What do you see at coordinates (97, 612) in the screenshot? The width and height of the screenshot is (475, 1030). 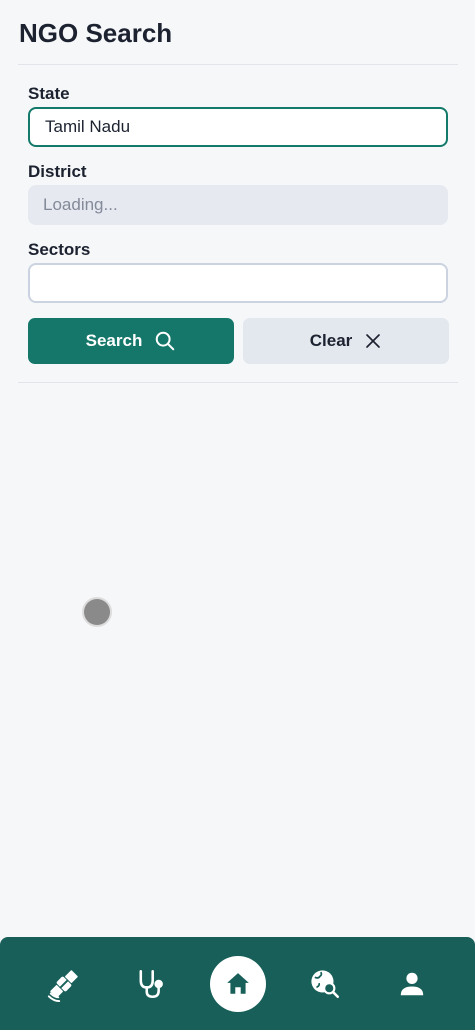 I see `loading-indicator` at bounding box center [97, 612].